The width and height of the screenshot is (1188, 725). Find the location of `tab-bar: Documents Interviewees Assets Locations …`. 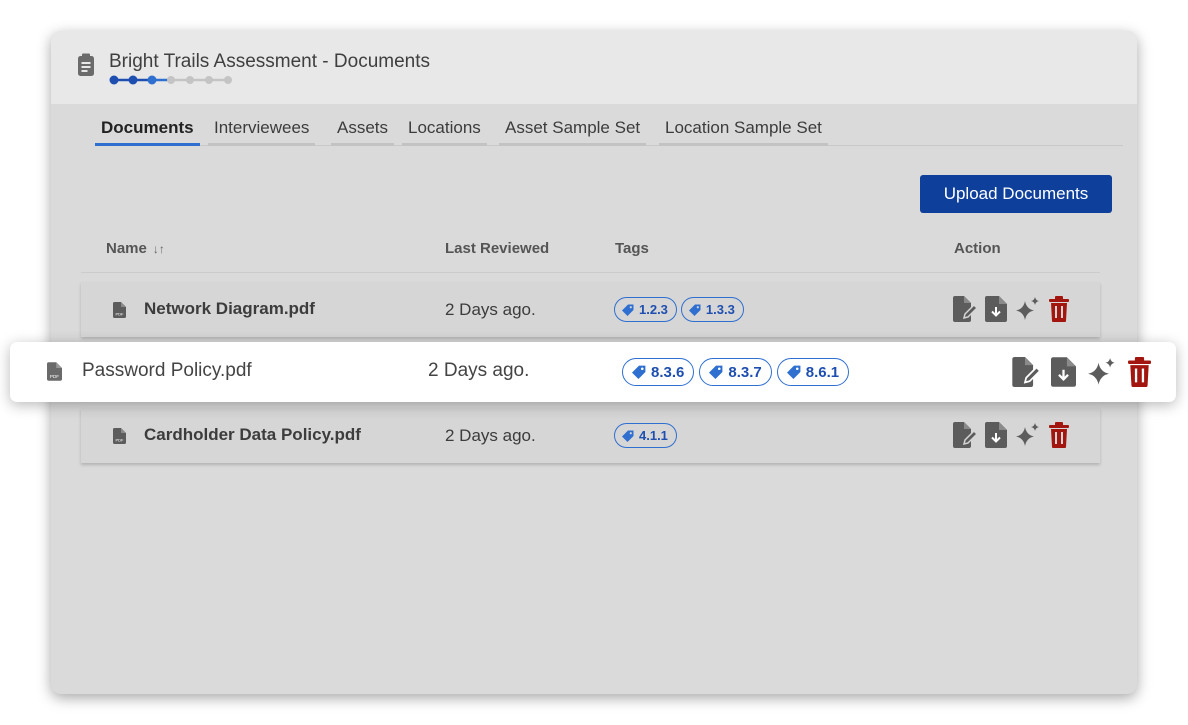

tab-bar: Documents Interviewees Assets Locations … is located at coordinates (609, 131).